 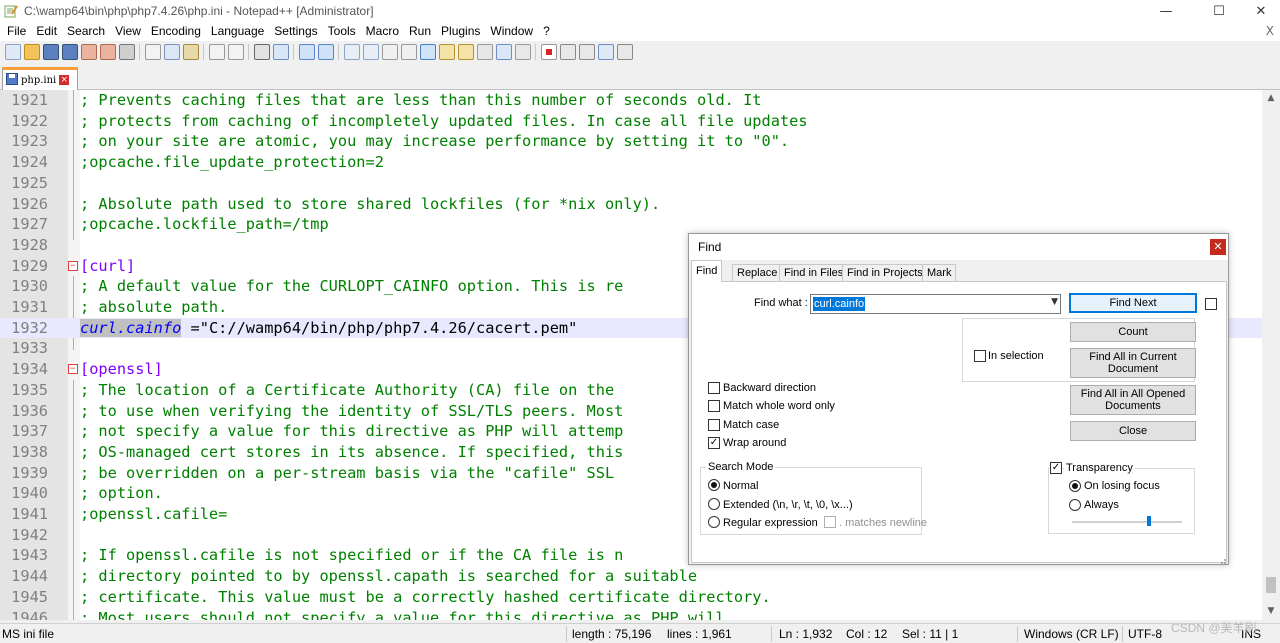 I want to click on tab-php-ini: php.ini ×, so click(x=40, y=78).